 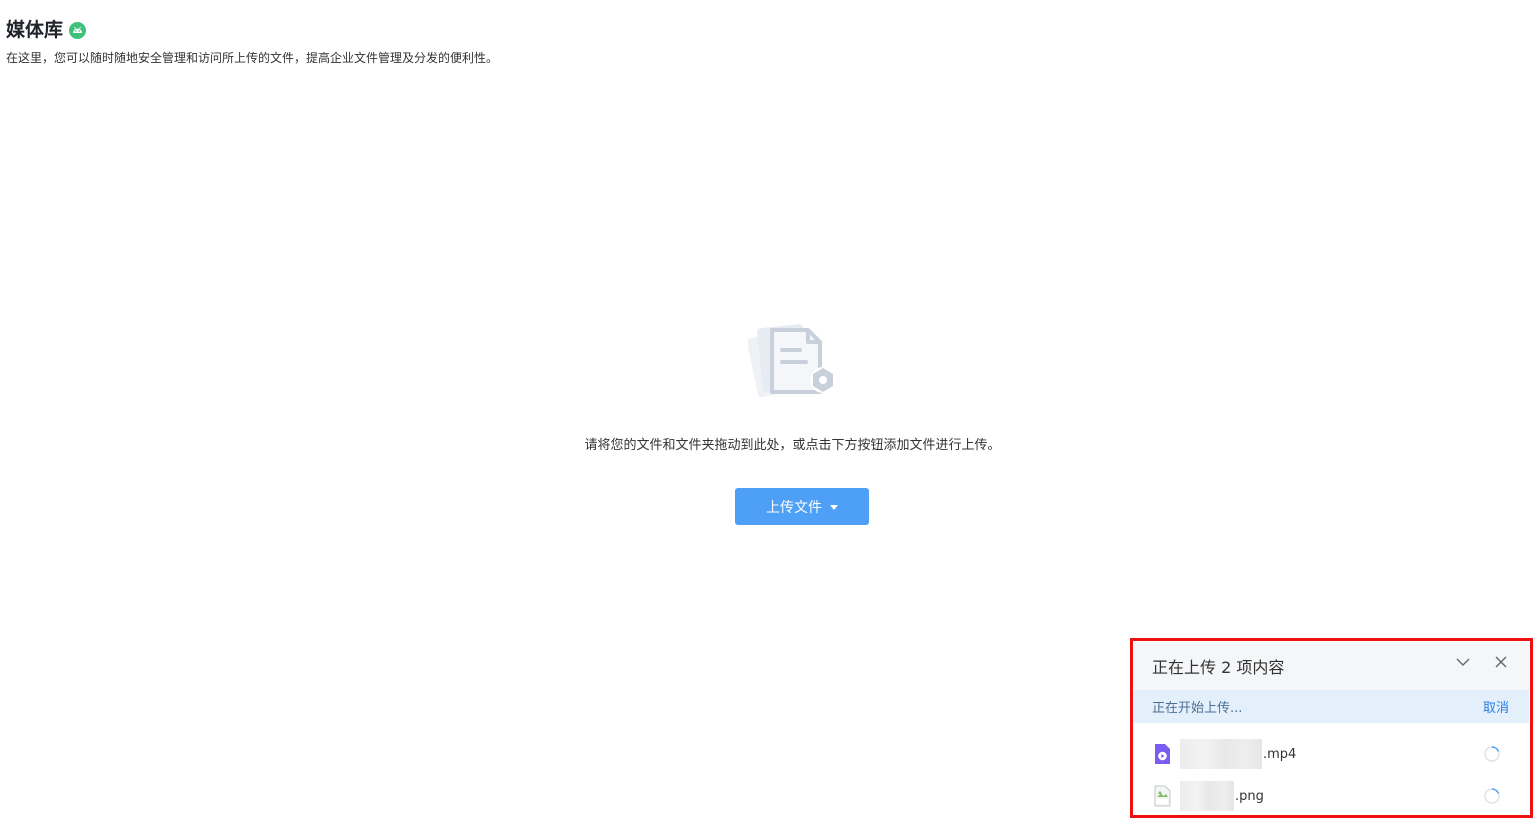 What do you see at coordinates (834, 507) in the screenshot?
I see `caret-down-icon` at bounding box center [834, 507].